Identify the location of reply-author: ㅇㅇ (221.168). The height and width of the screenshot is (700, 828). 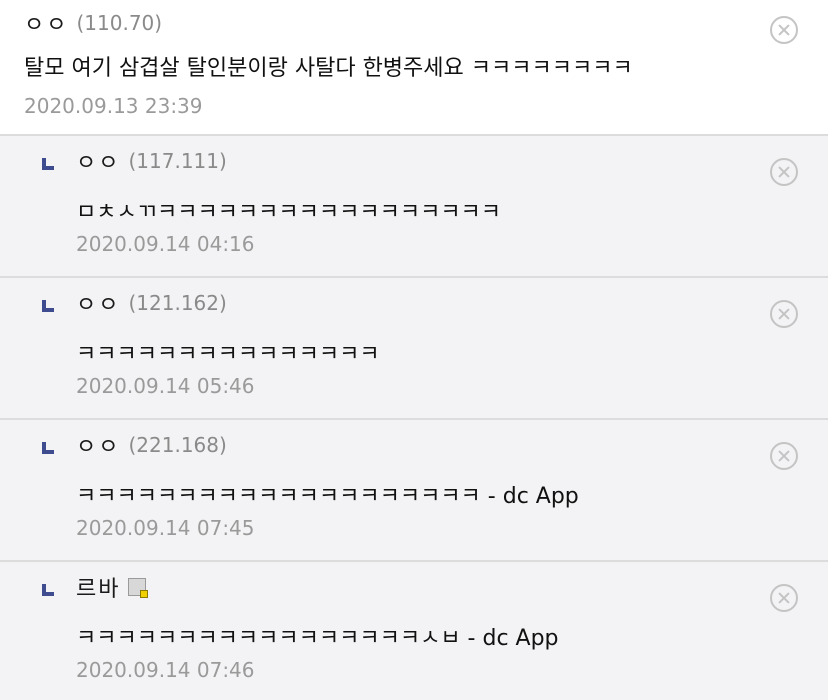
(151, 445).